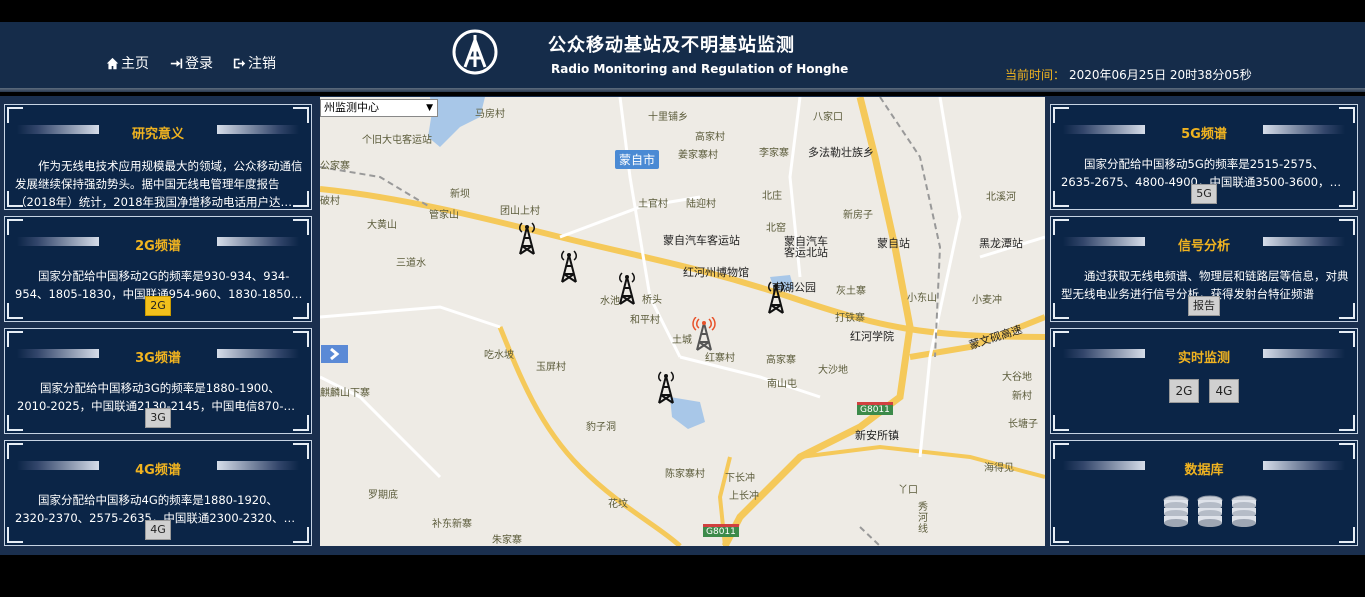  What do you see at coordinates (841, 152) in the screenshot?
I see `map-label: 多法勒壮族乡` at bounding box center [841, 152].